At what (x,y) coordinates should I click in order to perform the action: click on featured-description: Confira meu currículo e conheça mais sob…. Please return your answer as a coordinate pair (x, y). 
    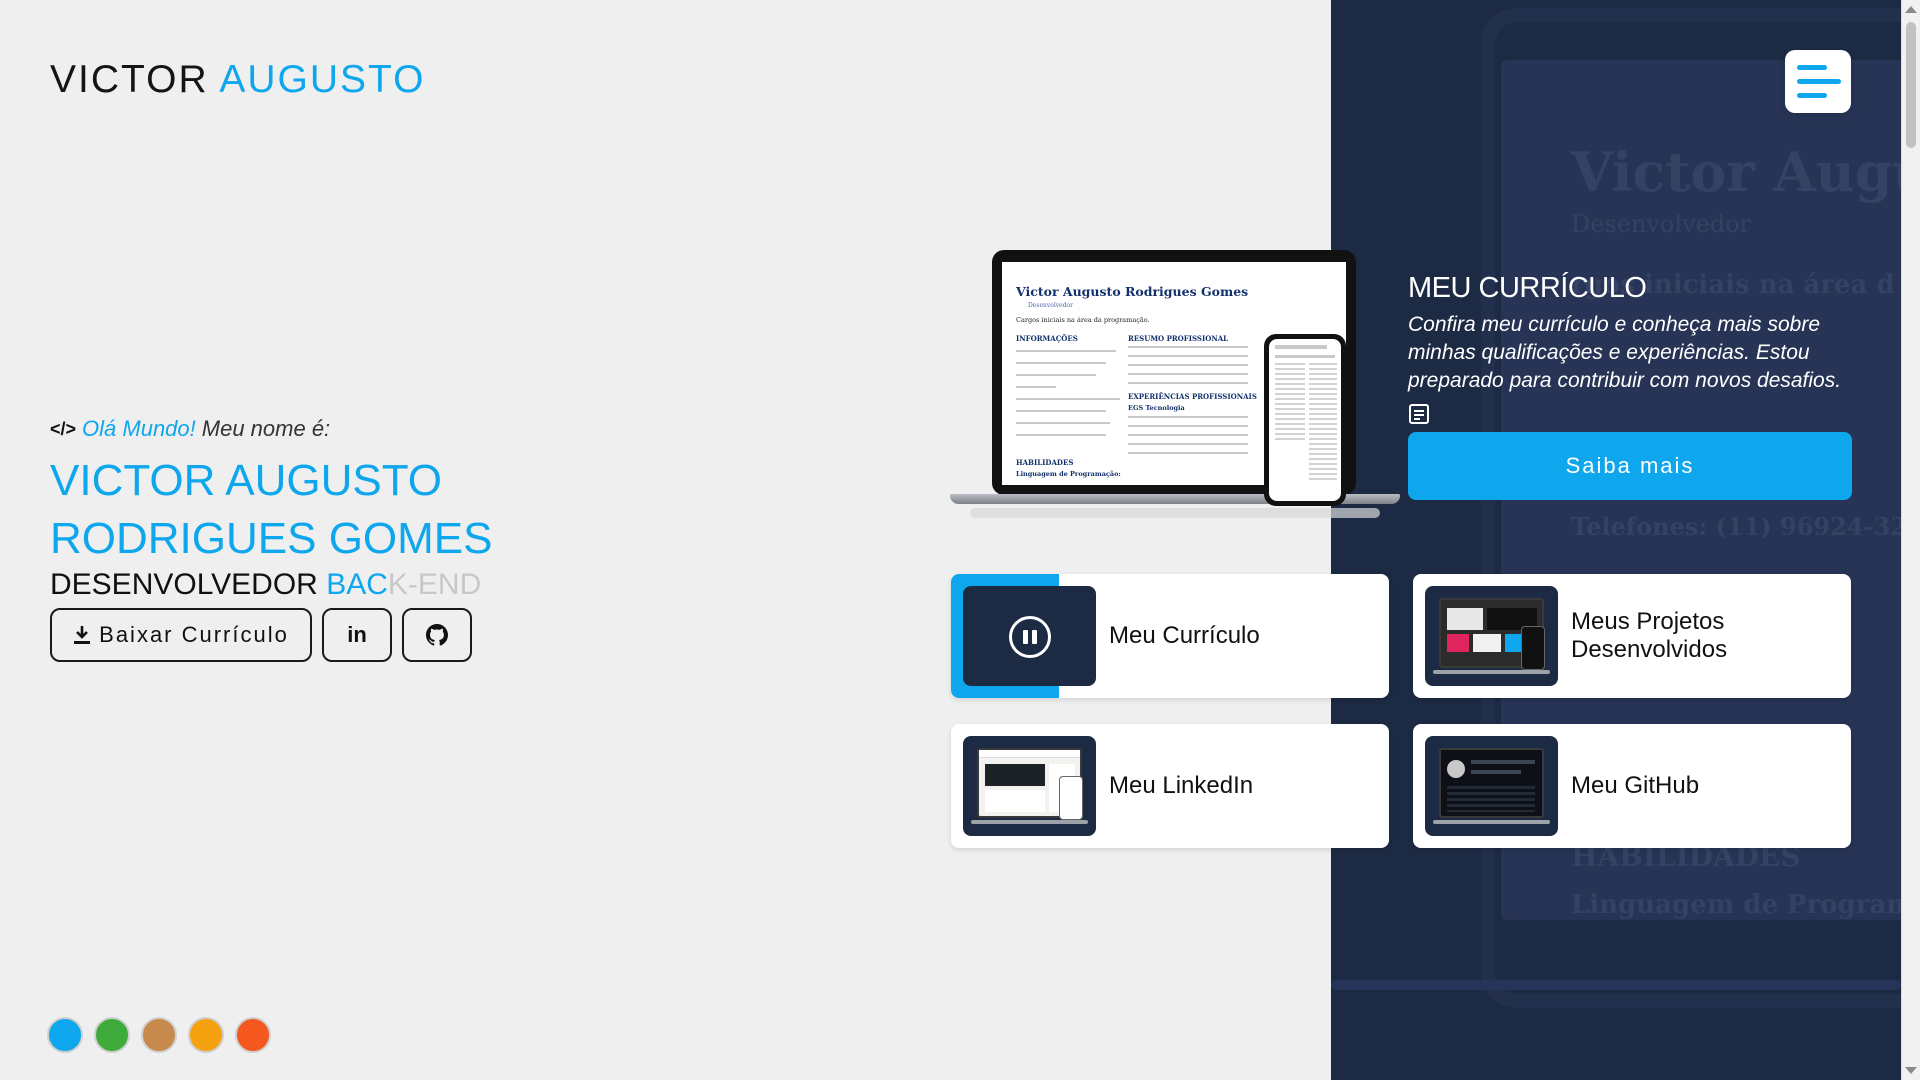
    Looking at the image, I should click on (1625, 352).